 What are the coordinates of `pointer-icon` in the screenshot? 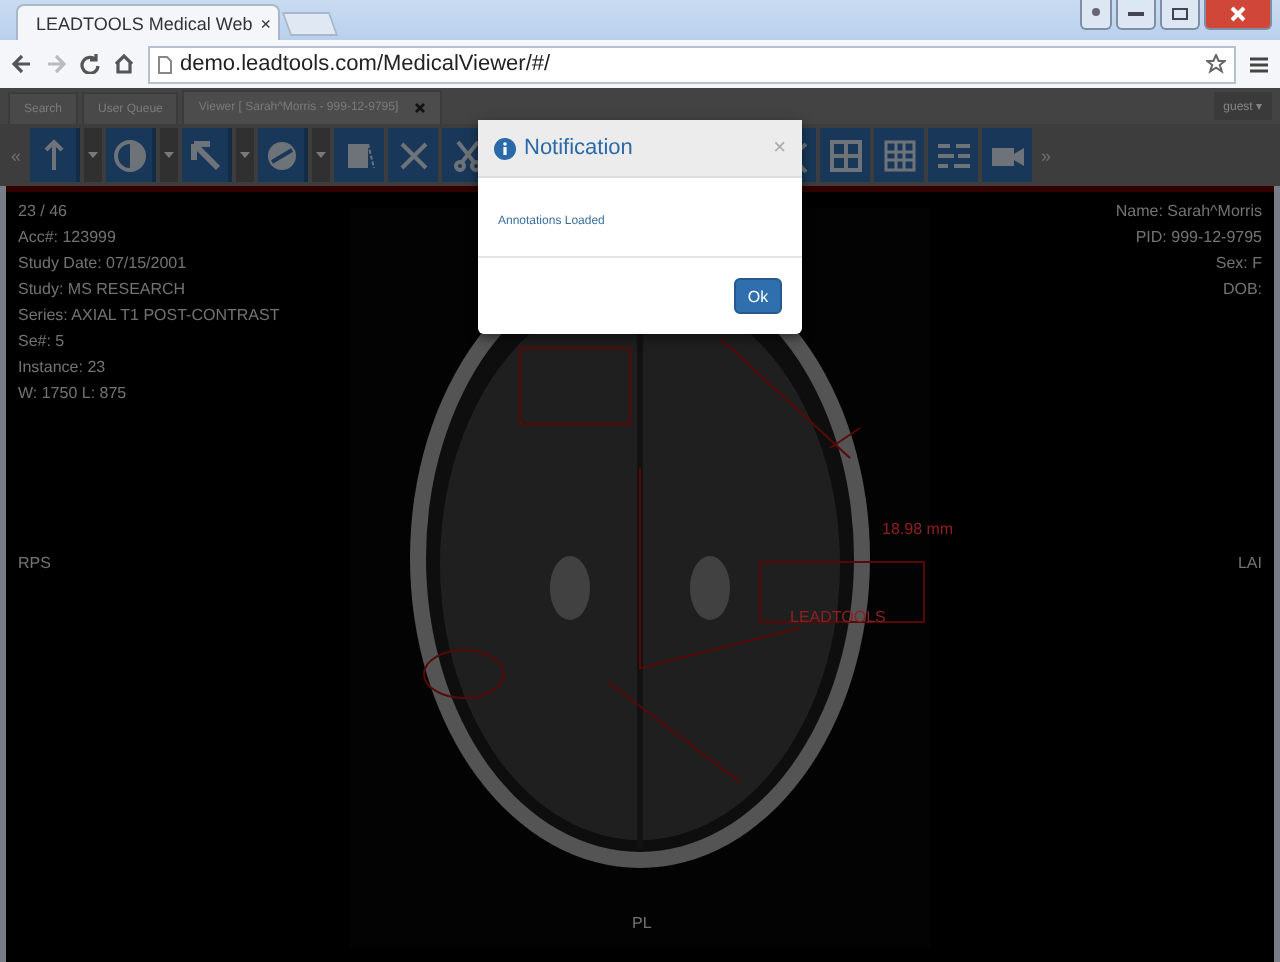 It's located at (205, 155).